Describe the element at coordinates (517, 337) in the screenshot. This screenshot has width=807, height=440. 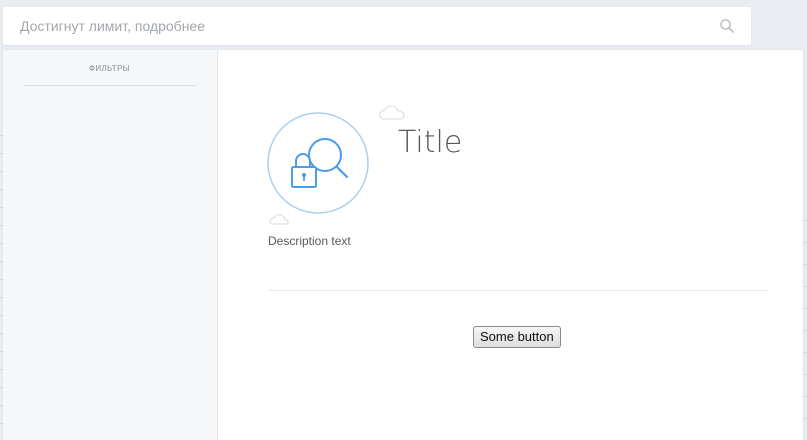
I see `some-button: Some button` at that location.